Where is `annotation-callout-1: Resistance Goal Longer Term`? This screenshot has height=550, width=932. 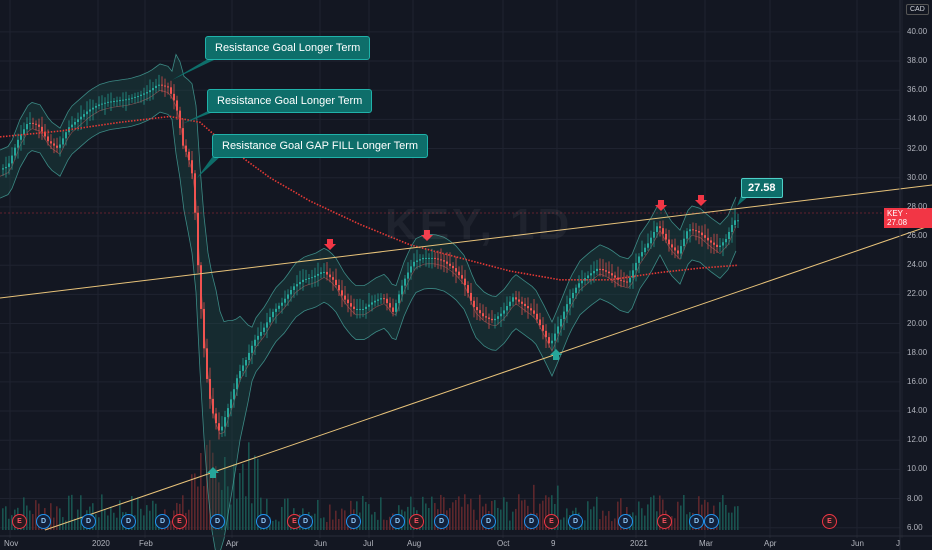
annotation-callout-1: Resistance Goal Longer Term is located at coordinates (288, 48).